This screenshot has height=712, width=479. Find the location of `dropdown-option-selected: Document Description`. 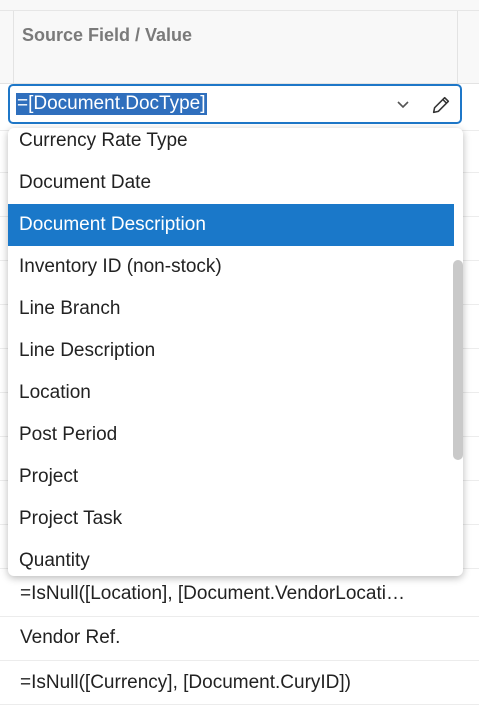

dropdown-option-selected: Document Description is located at coordinates (231, 225).